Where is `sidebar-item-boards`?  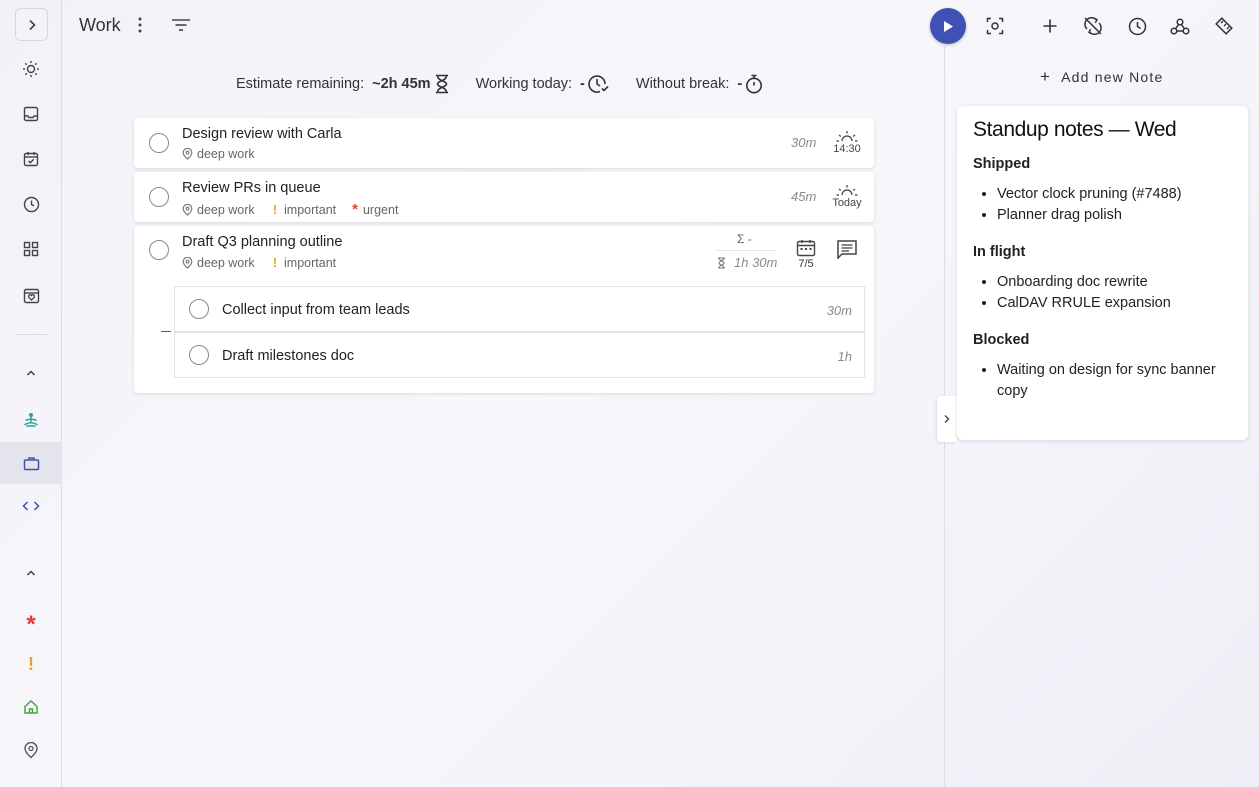
sidebar-item-boards is located at coordinates (31, 249).